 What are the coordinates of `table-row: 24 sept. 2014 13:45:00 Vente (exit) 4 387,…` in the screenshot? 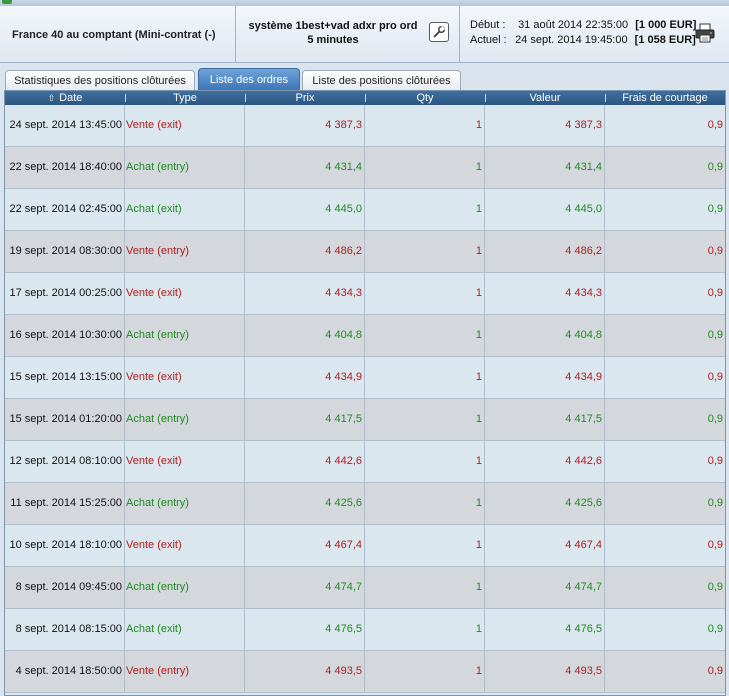 It's located at (365, 126).